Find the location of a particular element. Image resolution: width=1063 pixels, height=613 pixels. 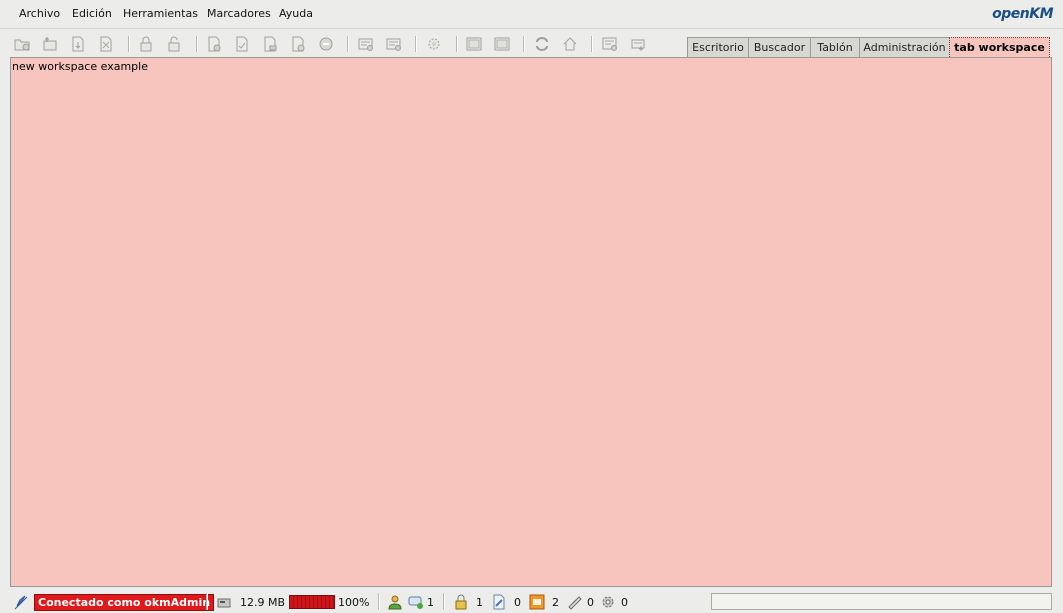

subscribed-folders-count: 0 is located at coordinates (590, 602).